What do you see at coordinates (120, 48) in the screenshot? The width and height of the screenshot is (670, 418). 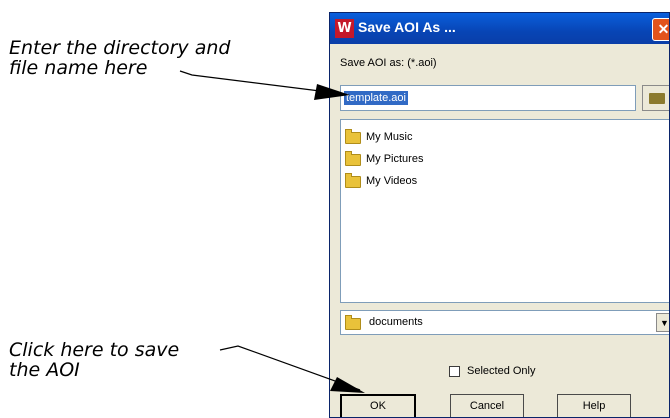 I see `filename-callout-line-1: Enter the directory and` at bounding box center [120, 48].